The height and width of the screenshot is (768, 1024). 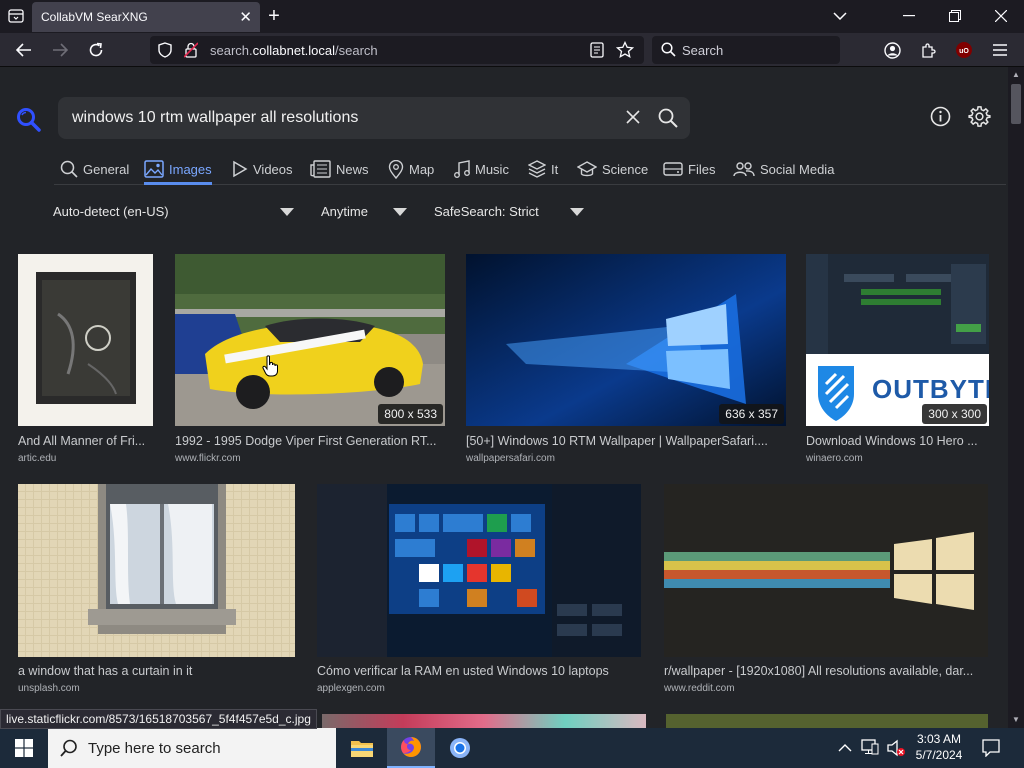 What do you see at coordinates (486, 211) in the screenshot?
I see `safesearch-select: SafeSearch: Strict` at bounding box center [486, 211].